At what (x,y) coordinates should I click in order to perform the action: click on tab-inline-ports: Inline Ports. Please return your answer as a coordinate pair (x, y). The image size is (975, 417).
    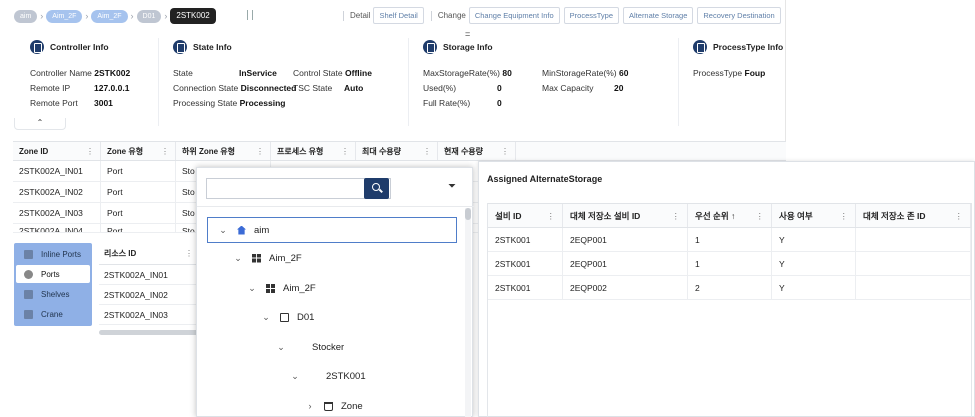
    Looking at the image, I should click on (53, 254).